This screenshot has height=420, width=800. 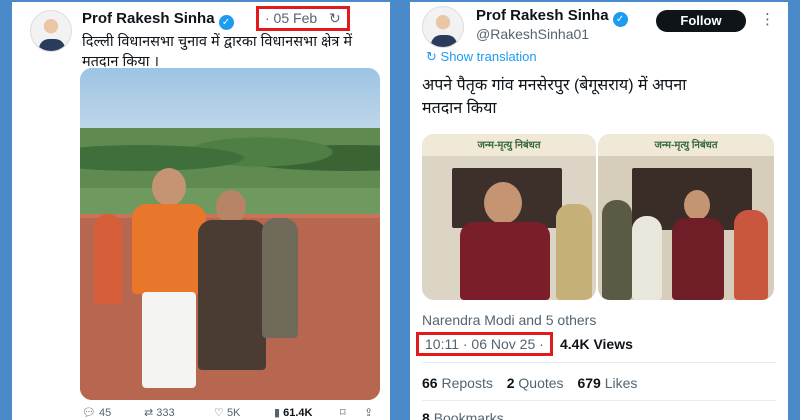 I want to click on photo-trees, so click(x=230, y=158).